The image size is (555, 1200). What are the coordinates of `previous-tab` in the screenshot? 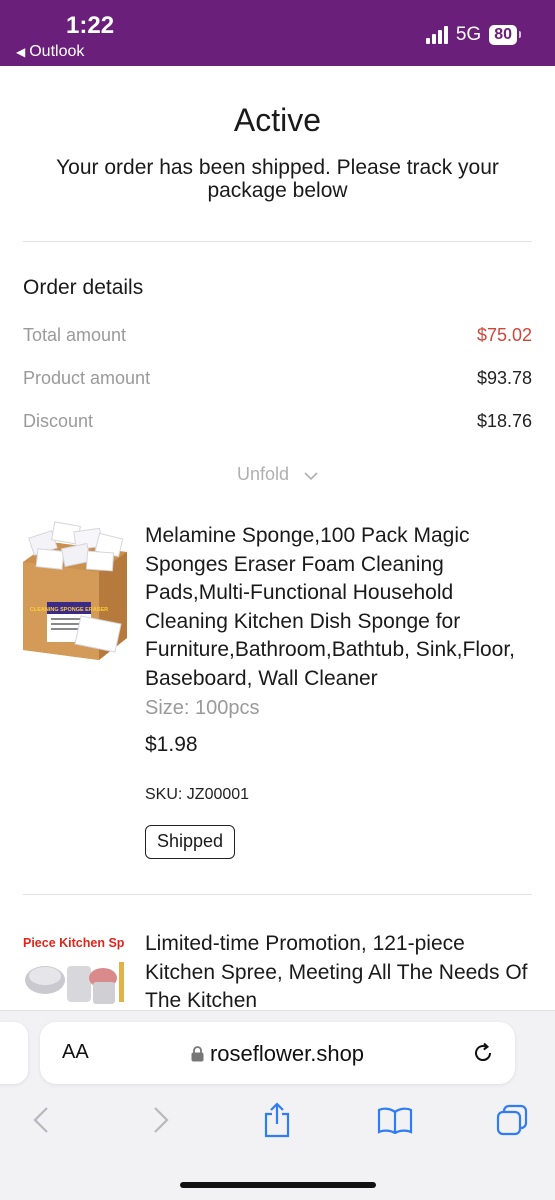 It's located at (14, 1053).